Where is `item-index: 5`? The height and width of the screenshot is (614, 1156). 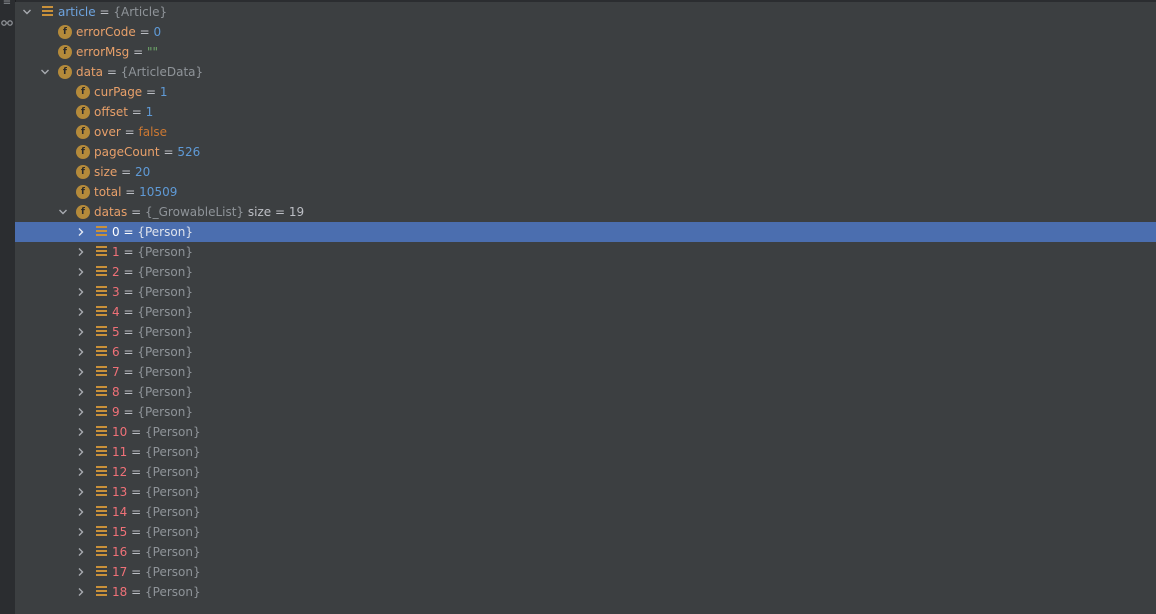
item-index: 5 is located at coordinates (116, 332).